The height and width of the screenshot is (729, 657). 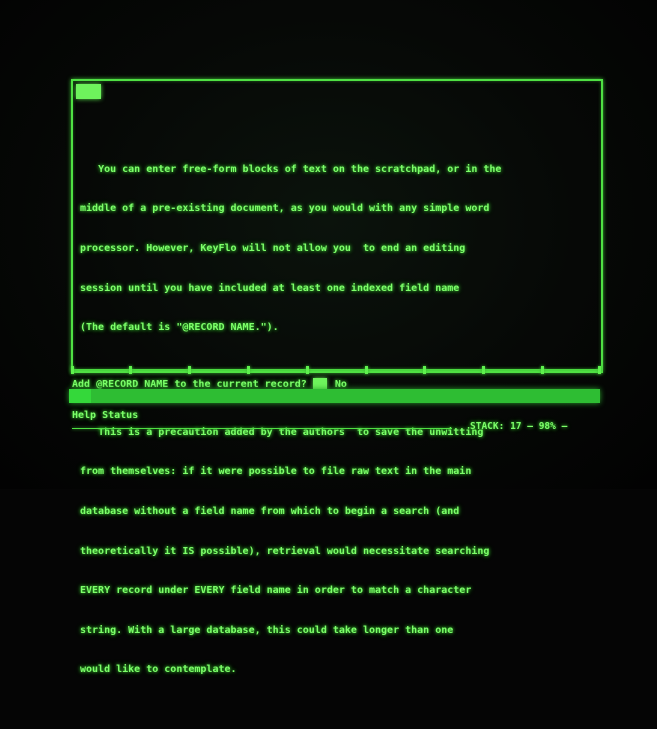 What do you see at coordinates (179, 328) in the screenshot?
I see `line-text: (The default is "@RECORD NAME.").` at bounding box center [179, 328].